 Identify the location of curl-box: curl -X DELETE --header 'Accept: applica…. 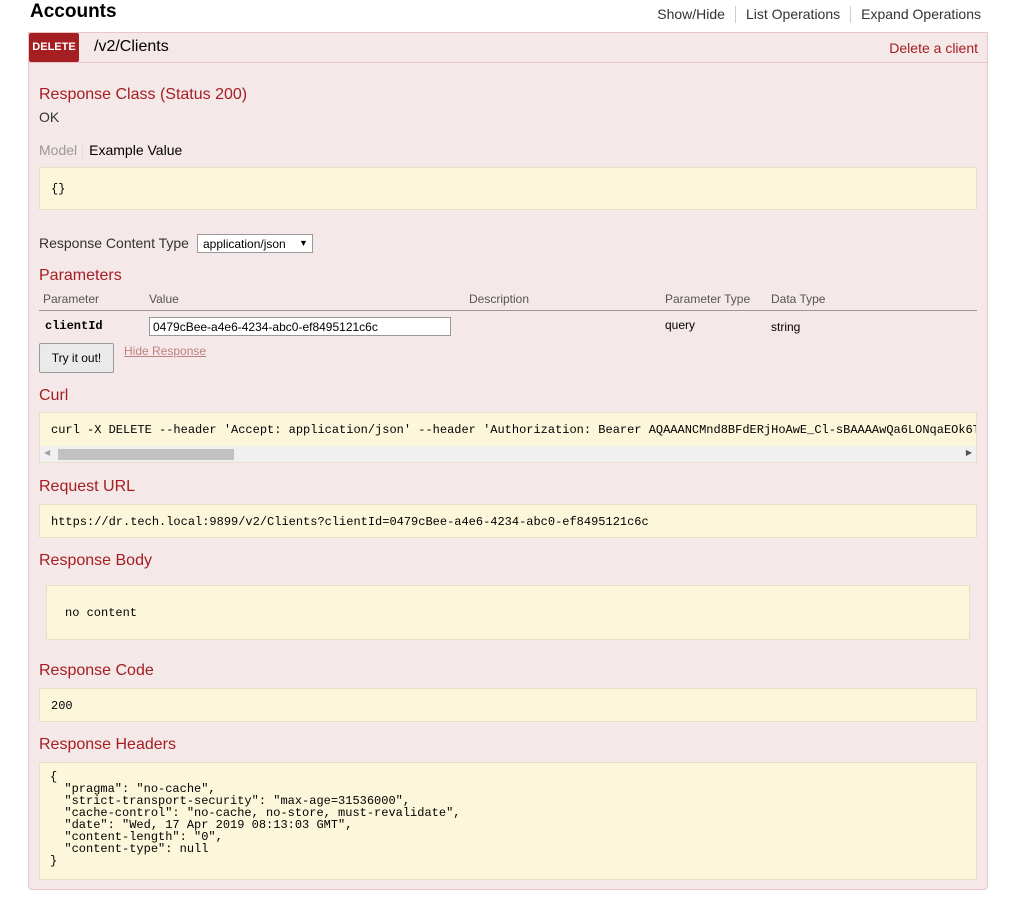
(508, 429).